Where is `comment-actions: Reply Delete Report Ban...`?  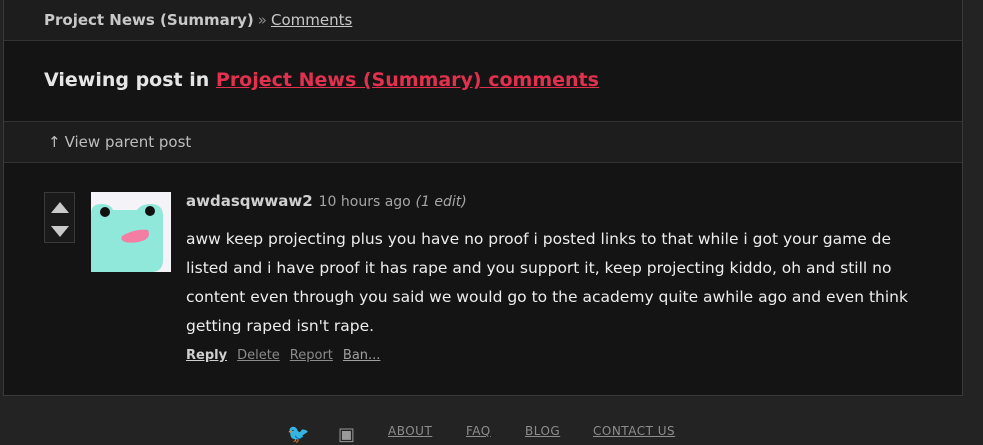 comment-actions: Reply Delete Report Ban... is located at coordinates (288, 355).